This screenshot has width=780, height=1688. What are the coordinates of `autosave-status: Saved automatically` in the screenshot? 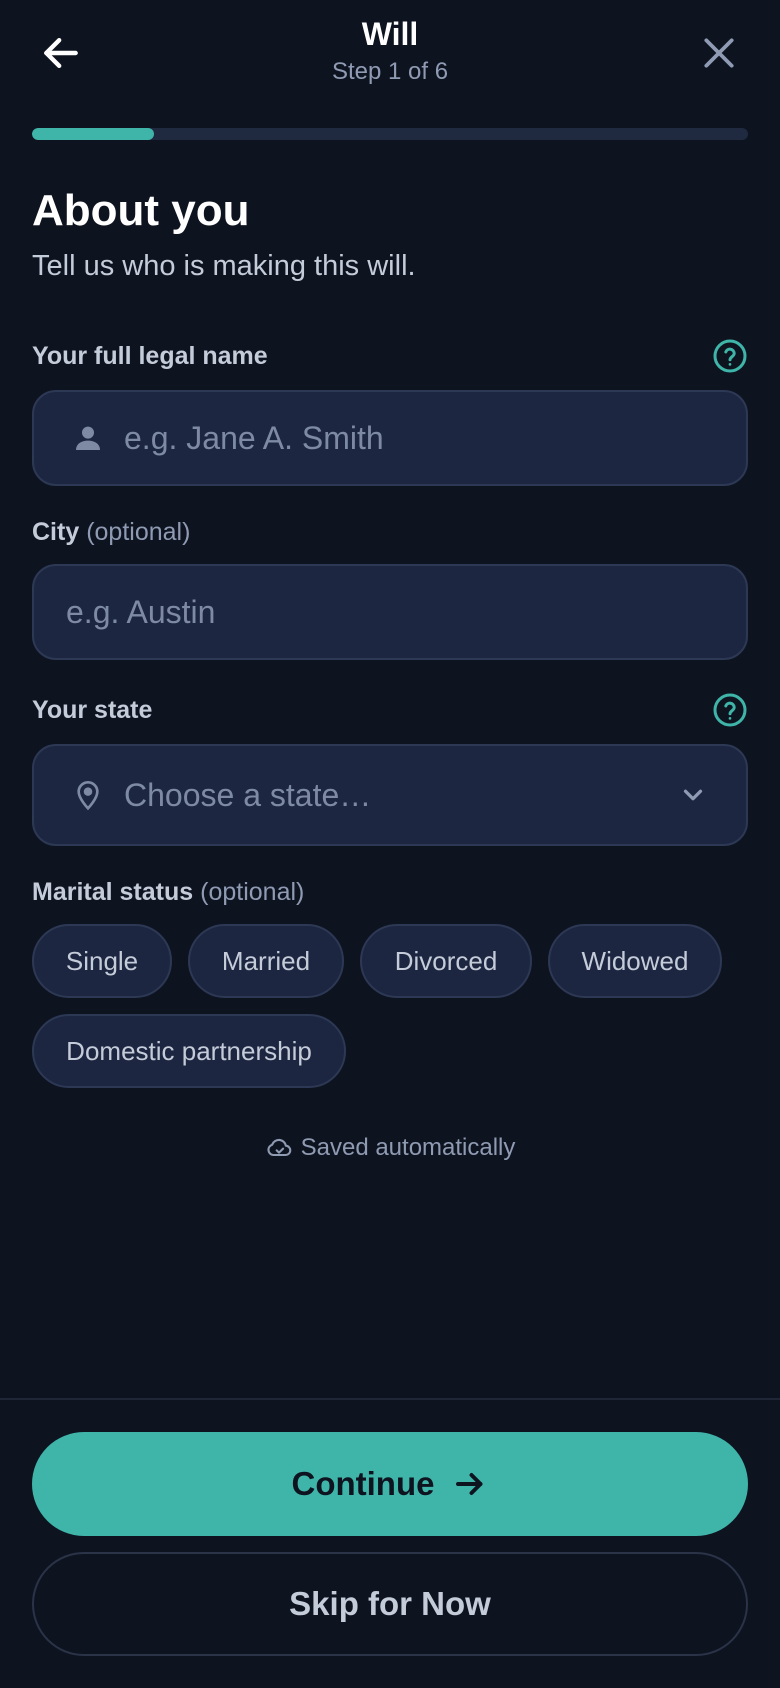 It's located at (390, 1148).